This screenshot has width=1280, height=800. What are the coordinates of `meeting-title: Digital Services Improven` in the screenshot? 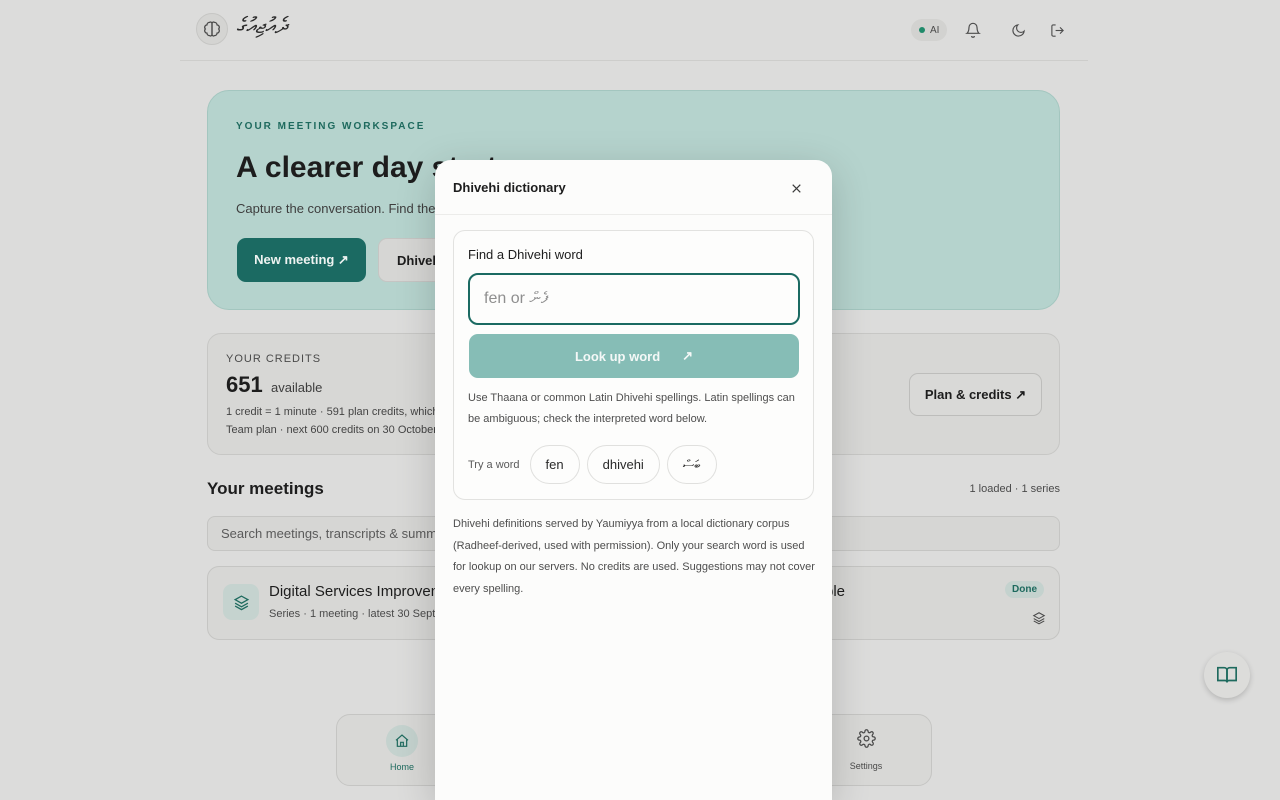 It's located at (354, 591).